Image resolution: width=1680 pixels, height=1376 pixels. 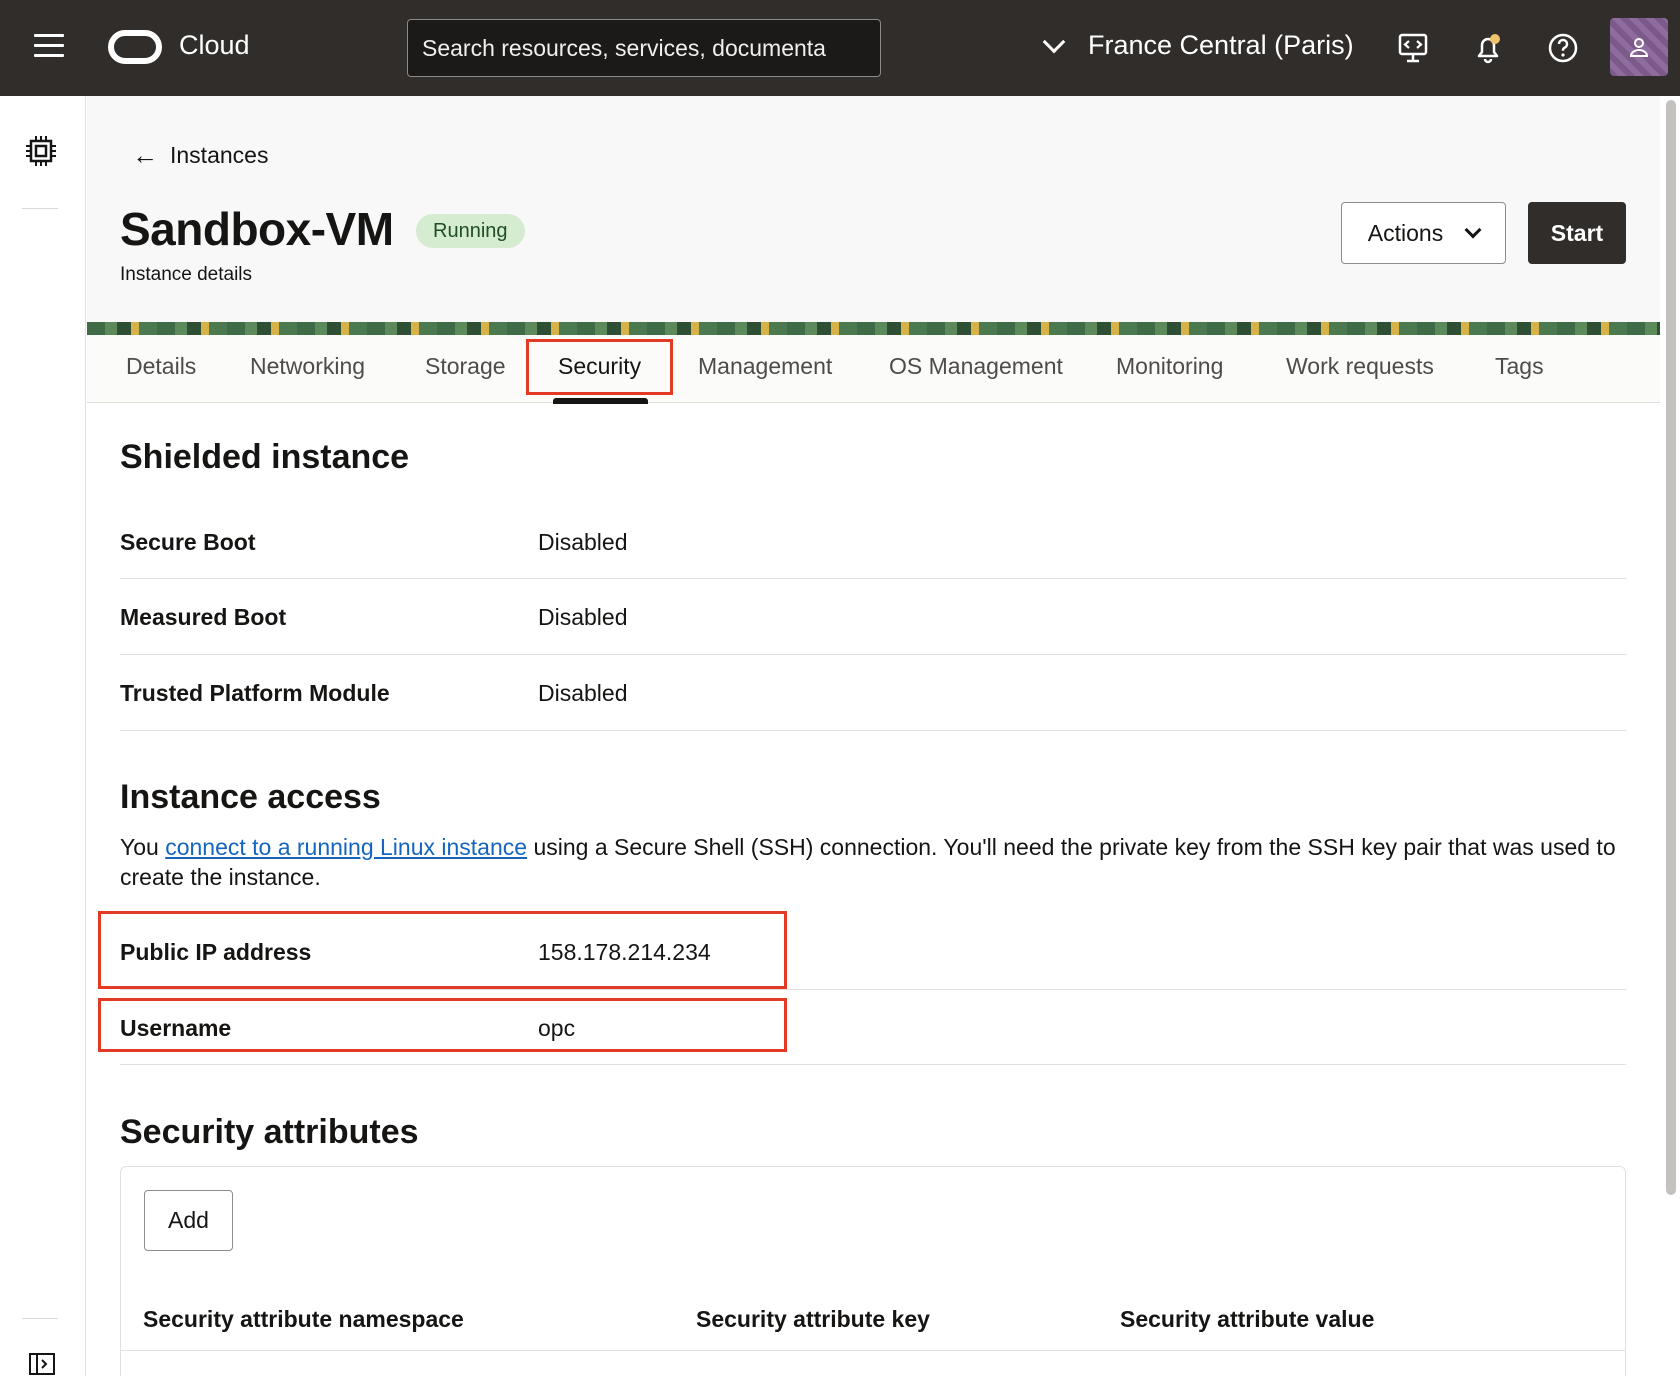 What do you see at coordinates (186, 274) in the screenshot?
I see `page-subtitle: Instance details` at bounding box center [186, 274].